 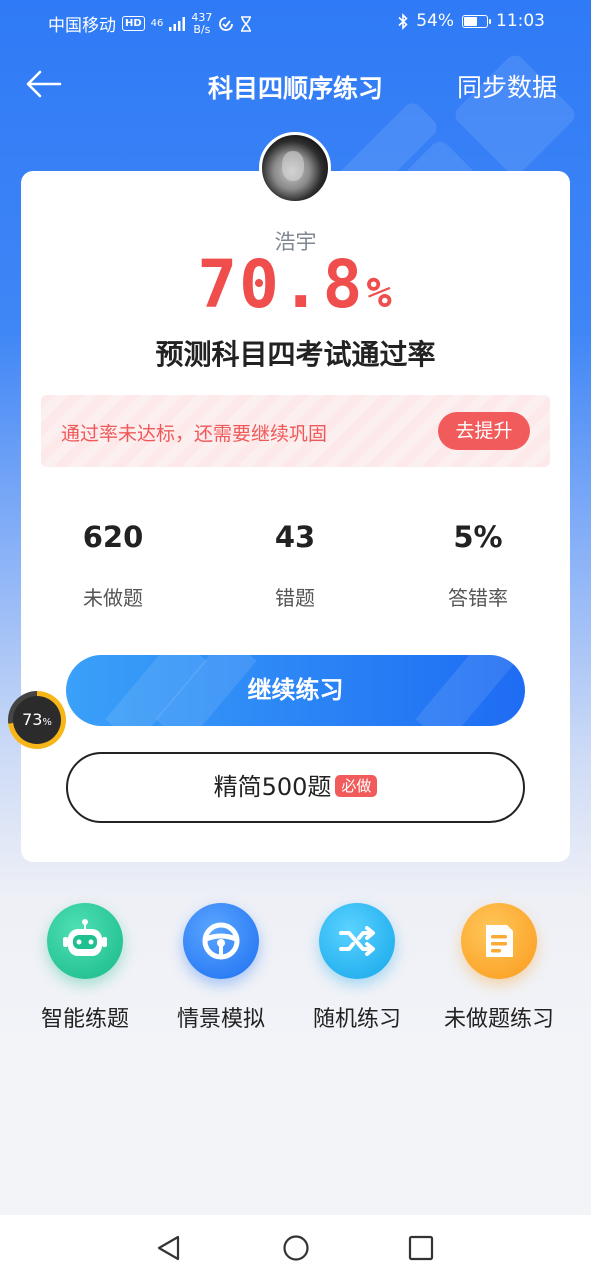 What do you see at coordinates (295, 537) in the screenshot?
I see `stat-value: 43` at bounding box center [295, 537].